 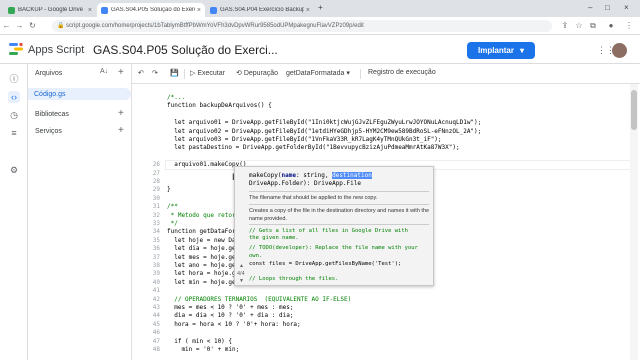 What do you see at coordinates (52, 114) in the screenshot?
I see `libraries-section: Bibliotecas` at bounding box center [52, 114].